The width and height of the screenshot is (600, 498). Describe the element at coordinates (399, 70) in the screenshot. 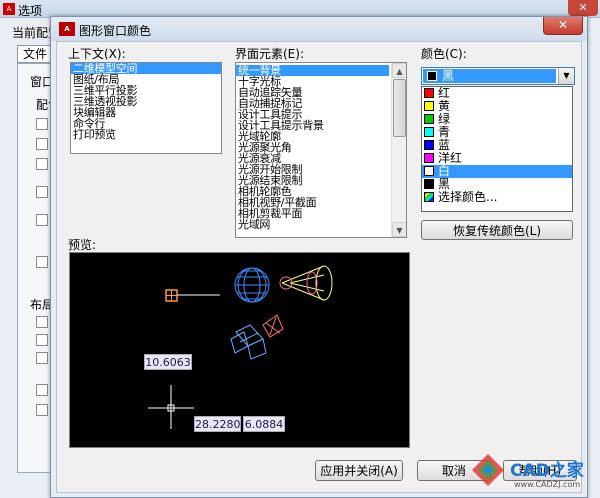

I see `scroll-up-icon: ▲` at that location.